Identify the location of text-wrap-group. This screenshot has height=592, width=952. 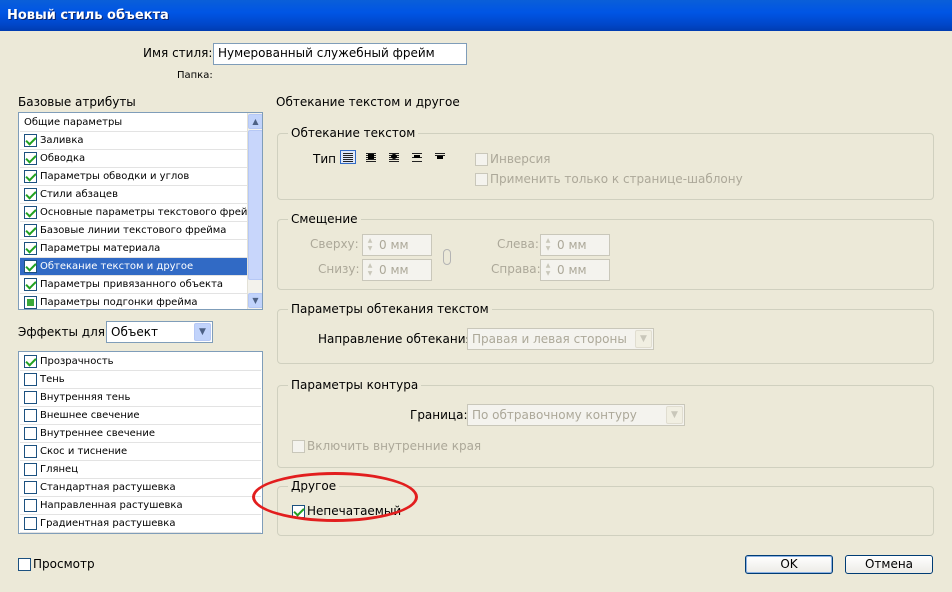
(605, 166).